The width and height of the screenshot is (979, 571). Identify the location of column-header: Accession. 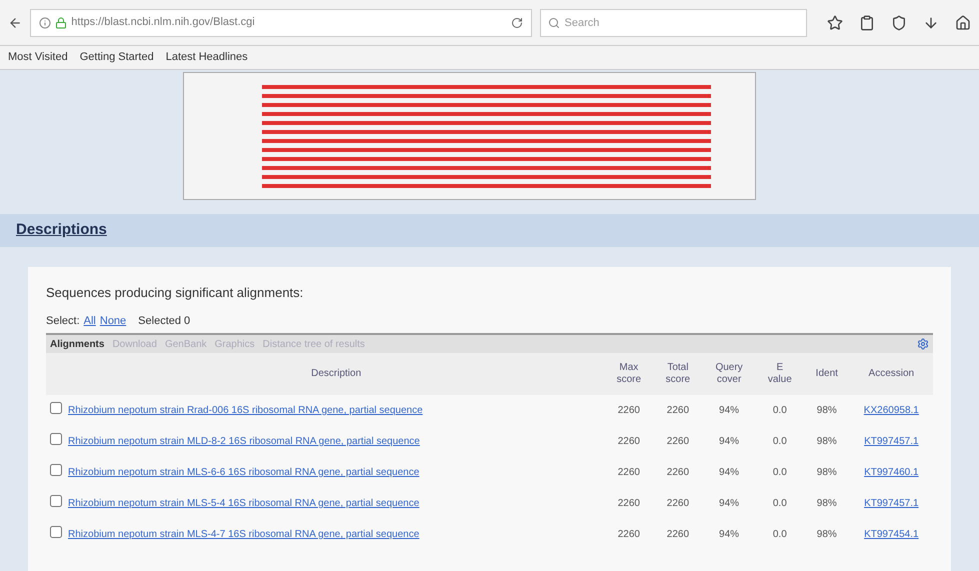
(891, 374).